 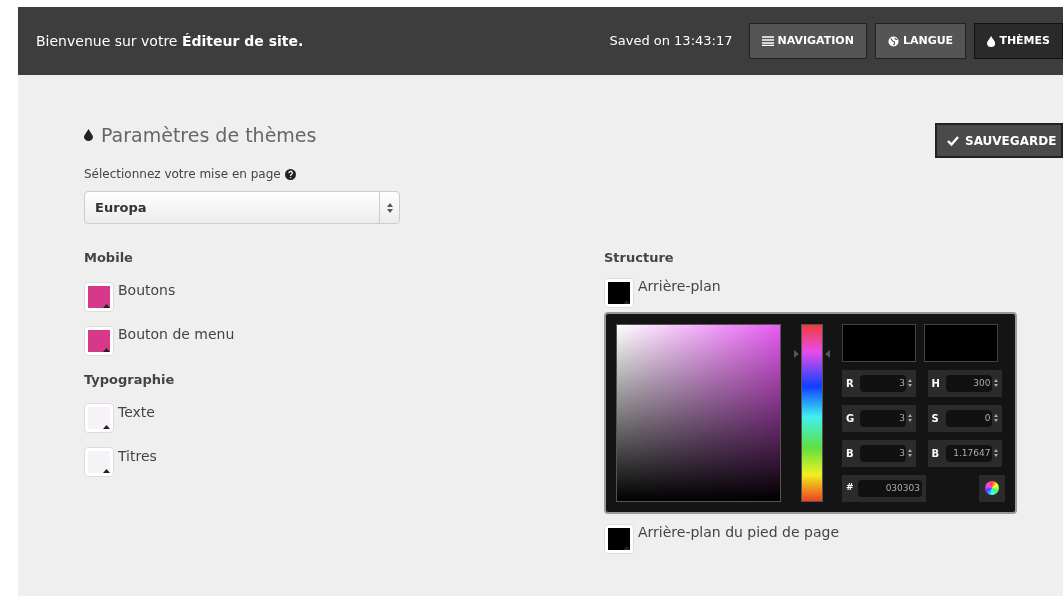 What do you see at coordinates (964, 418) in the screenshot?
I see `value-field: S 0` at bounding box center [964, 418].